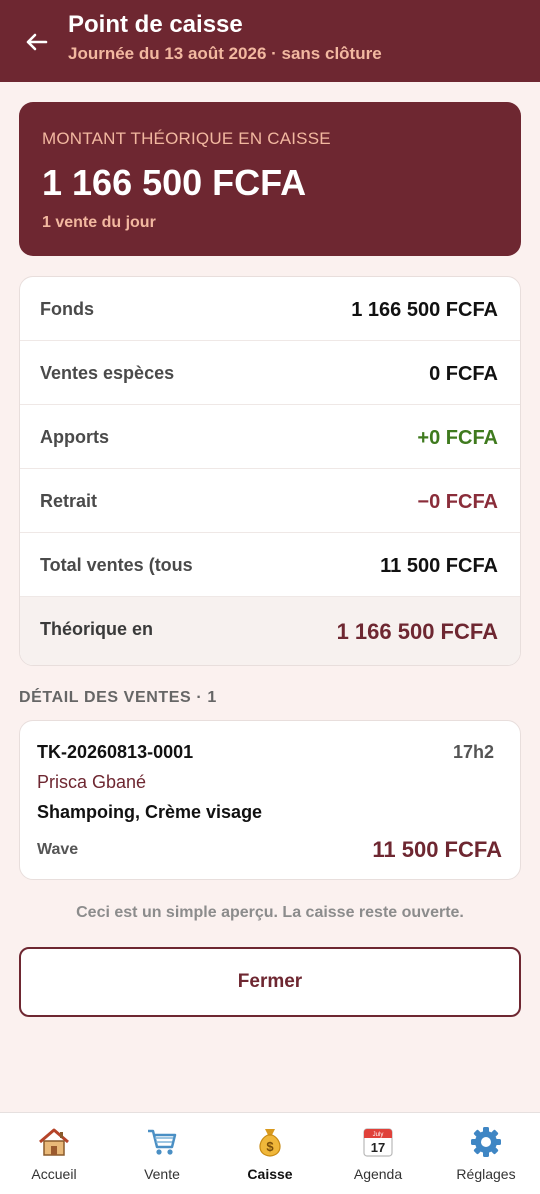 The height and width of the screenshot is (1194, 540). I want to click on breakdown-label: Fonds, so click(67, 309).